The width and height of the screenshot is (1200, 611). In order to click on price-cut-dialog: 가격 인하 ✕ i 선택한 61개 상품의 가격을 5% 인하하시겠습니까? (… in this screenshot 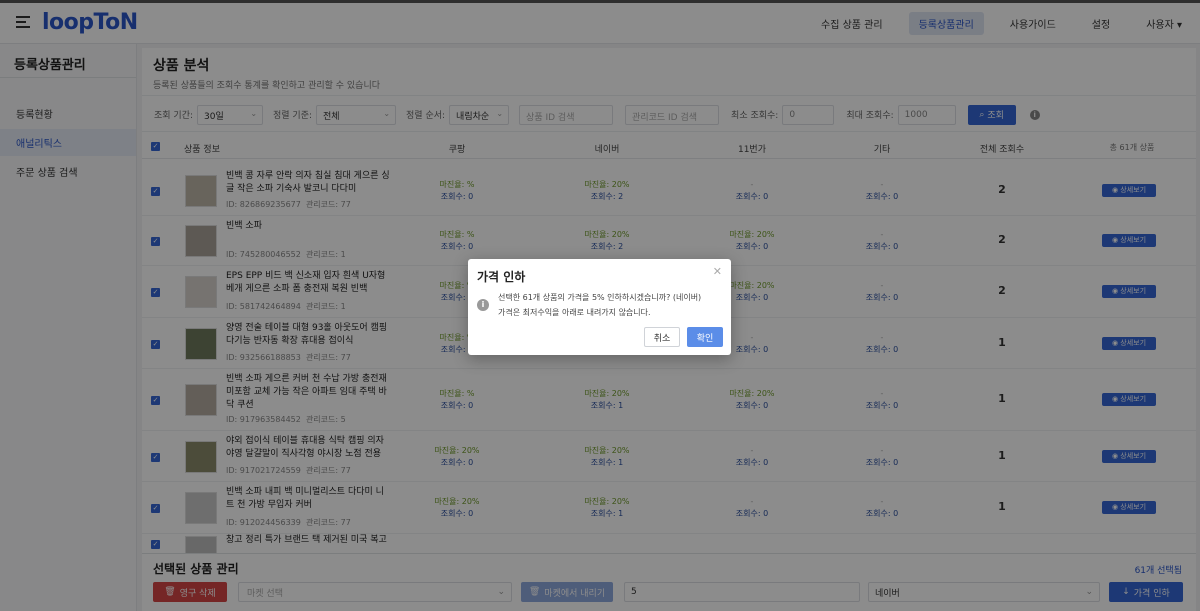, I will do `click(599, 307)`.